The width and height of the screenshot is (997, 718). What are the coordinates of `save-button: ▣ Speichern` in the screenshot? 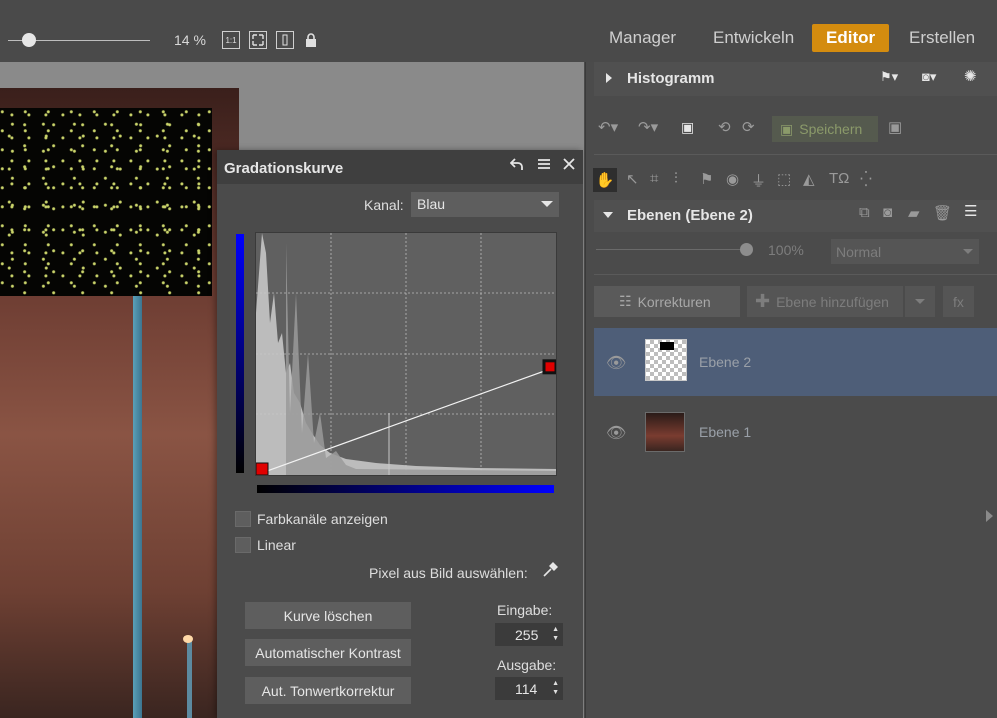 It's located at (825, 129).